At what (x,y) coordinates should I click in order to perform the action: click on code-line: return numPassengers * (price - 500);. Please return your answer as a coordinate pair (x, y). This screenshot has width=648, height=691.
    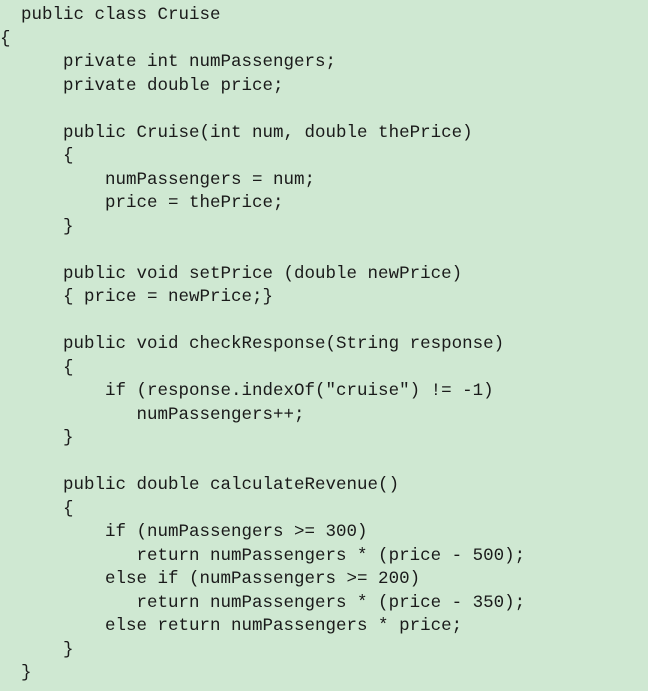
    Looking at the image, I should click on (263, 555).